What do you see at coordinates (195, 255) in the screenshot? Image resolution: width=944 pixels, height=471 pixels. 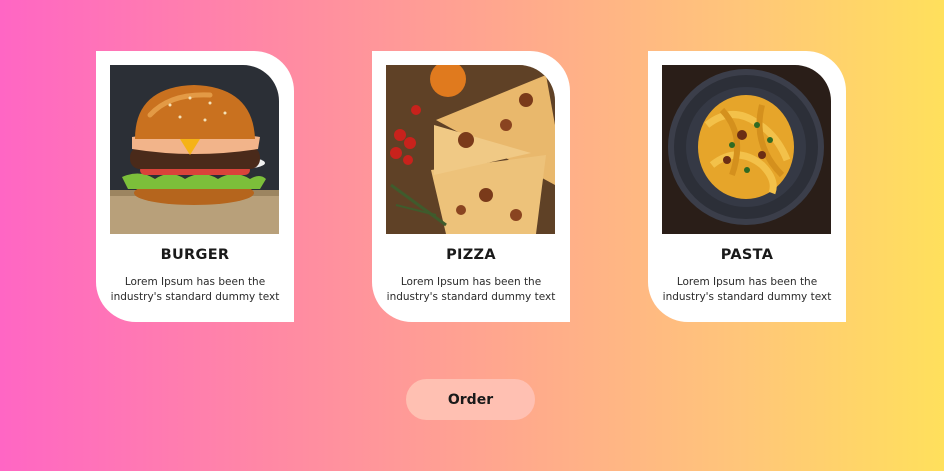 I see `card-title: BURGER` at bounding box center [195, 255].